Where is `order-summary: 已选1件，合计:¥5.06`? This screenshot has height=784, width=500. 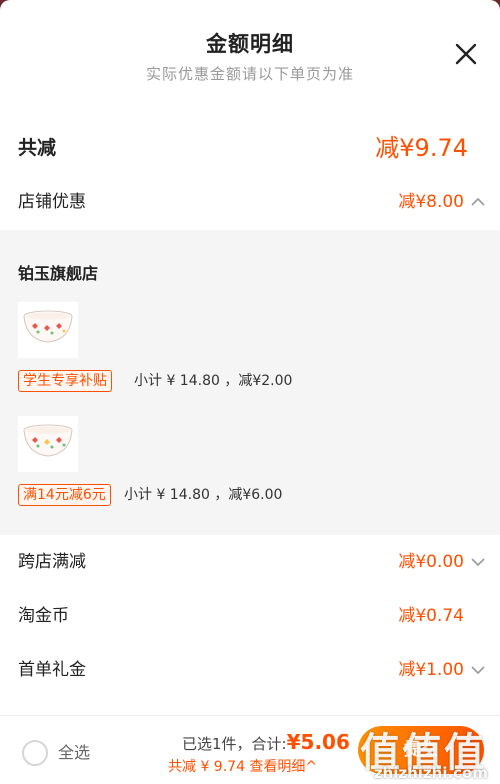 order-summary: 已选1件，合计:¥5.06 is located at coordinates (266, 742).